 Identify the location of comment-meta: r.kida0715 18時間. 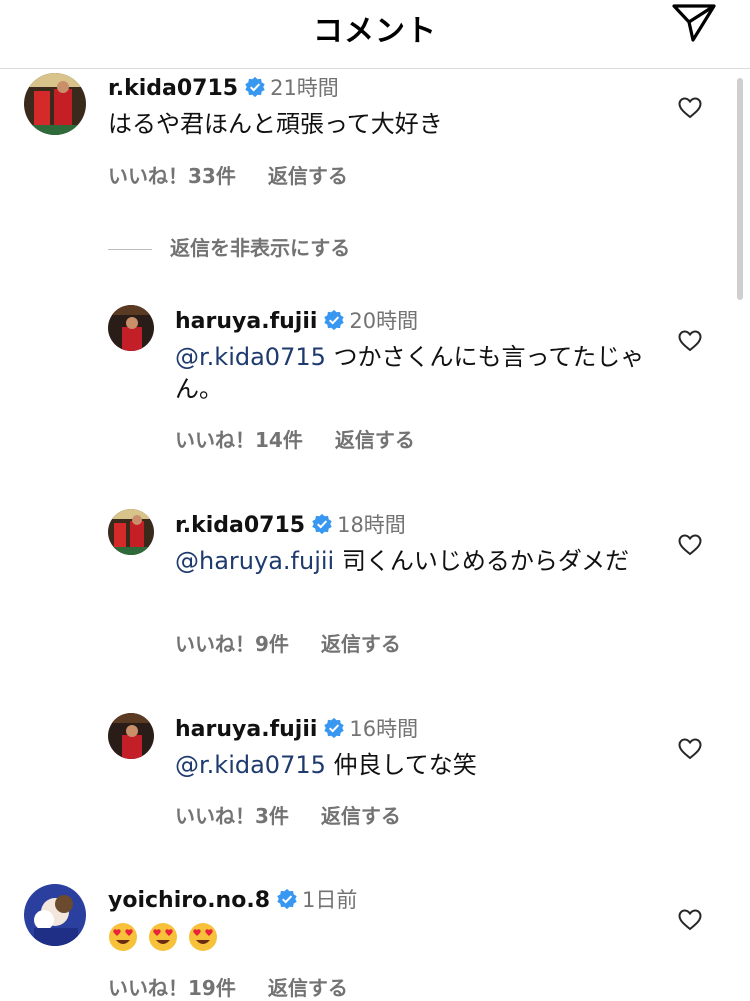
(290, 524).